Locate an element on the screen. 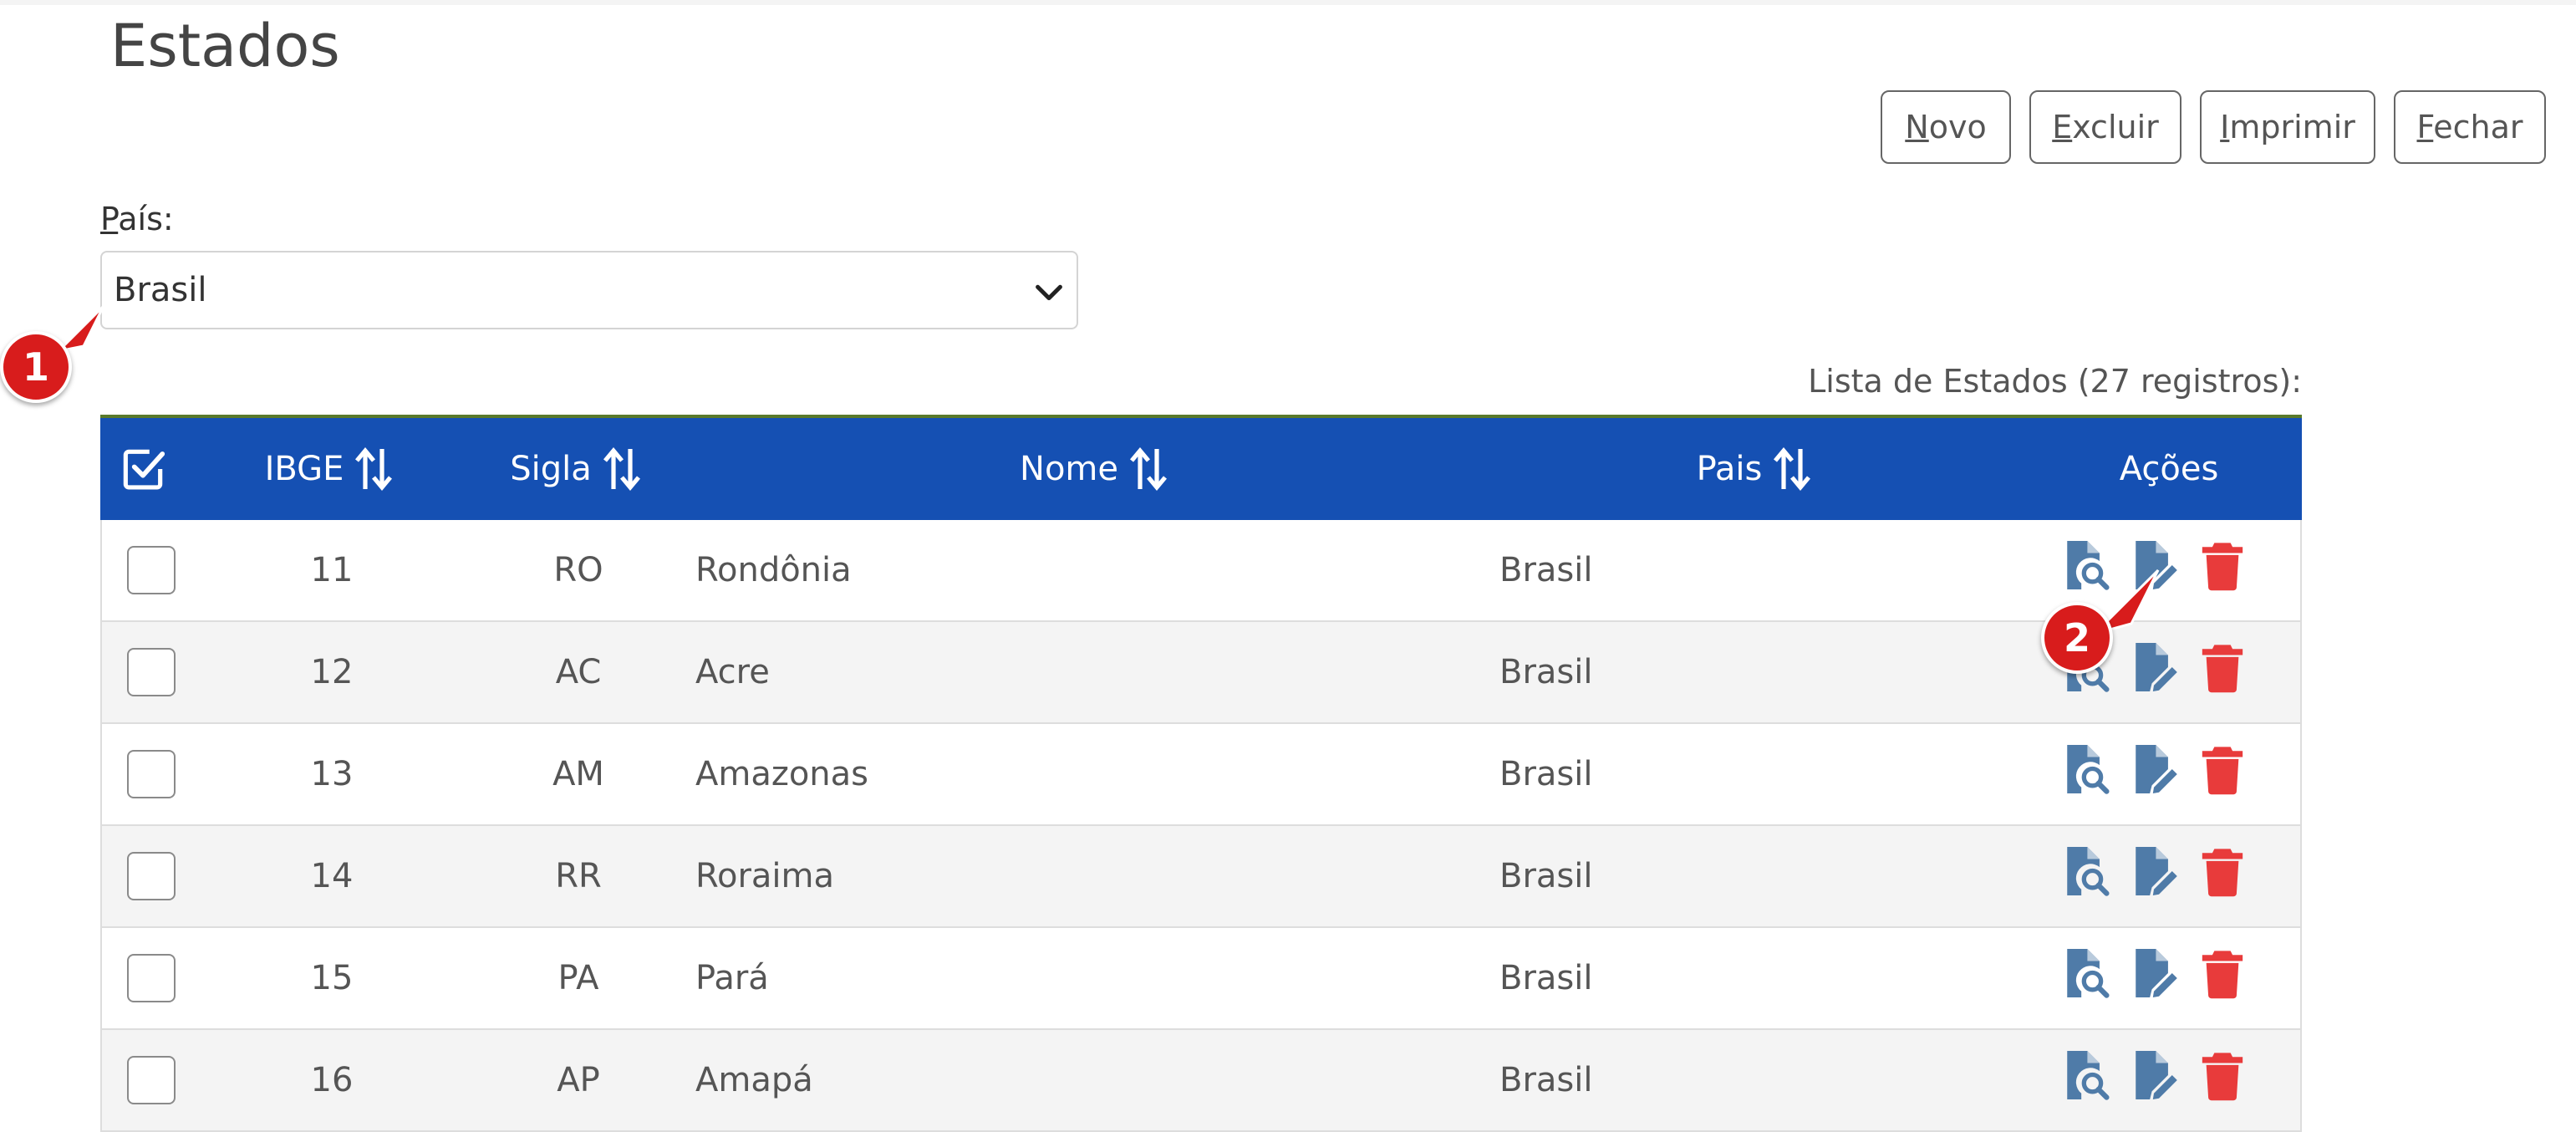 The image size is (2576, 1132). excluir-label: Excluir is located at coordinates (2105, 127).